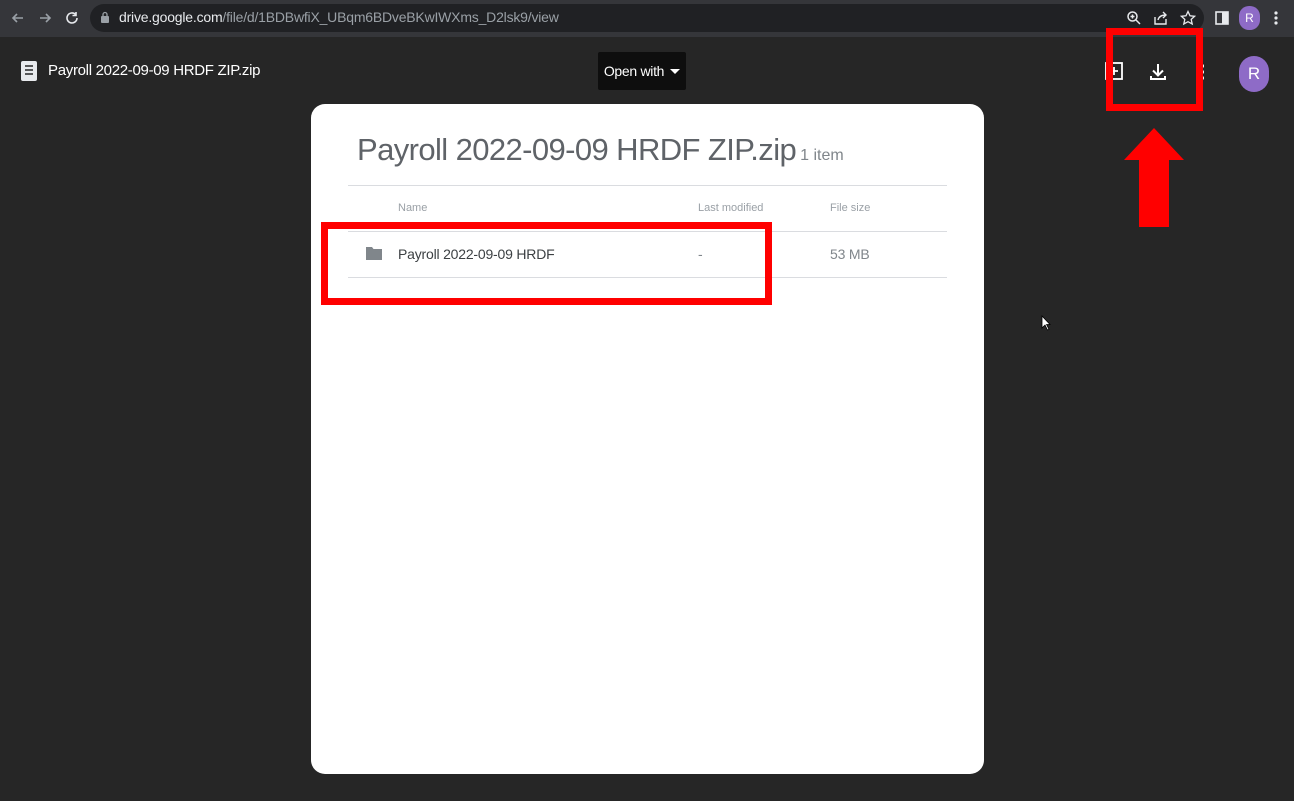  What do you see at coordinates (731, 208) in the screenshot?
I see `column-header-modified: Last modified` at bounding box center [731, 208].